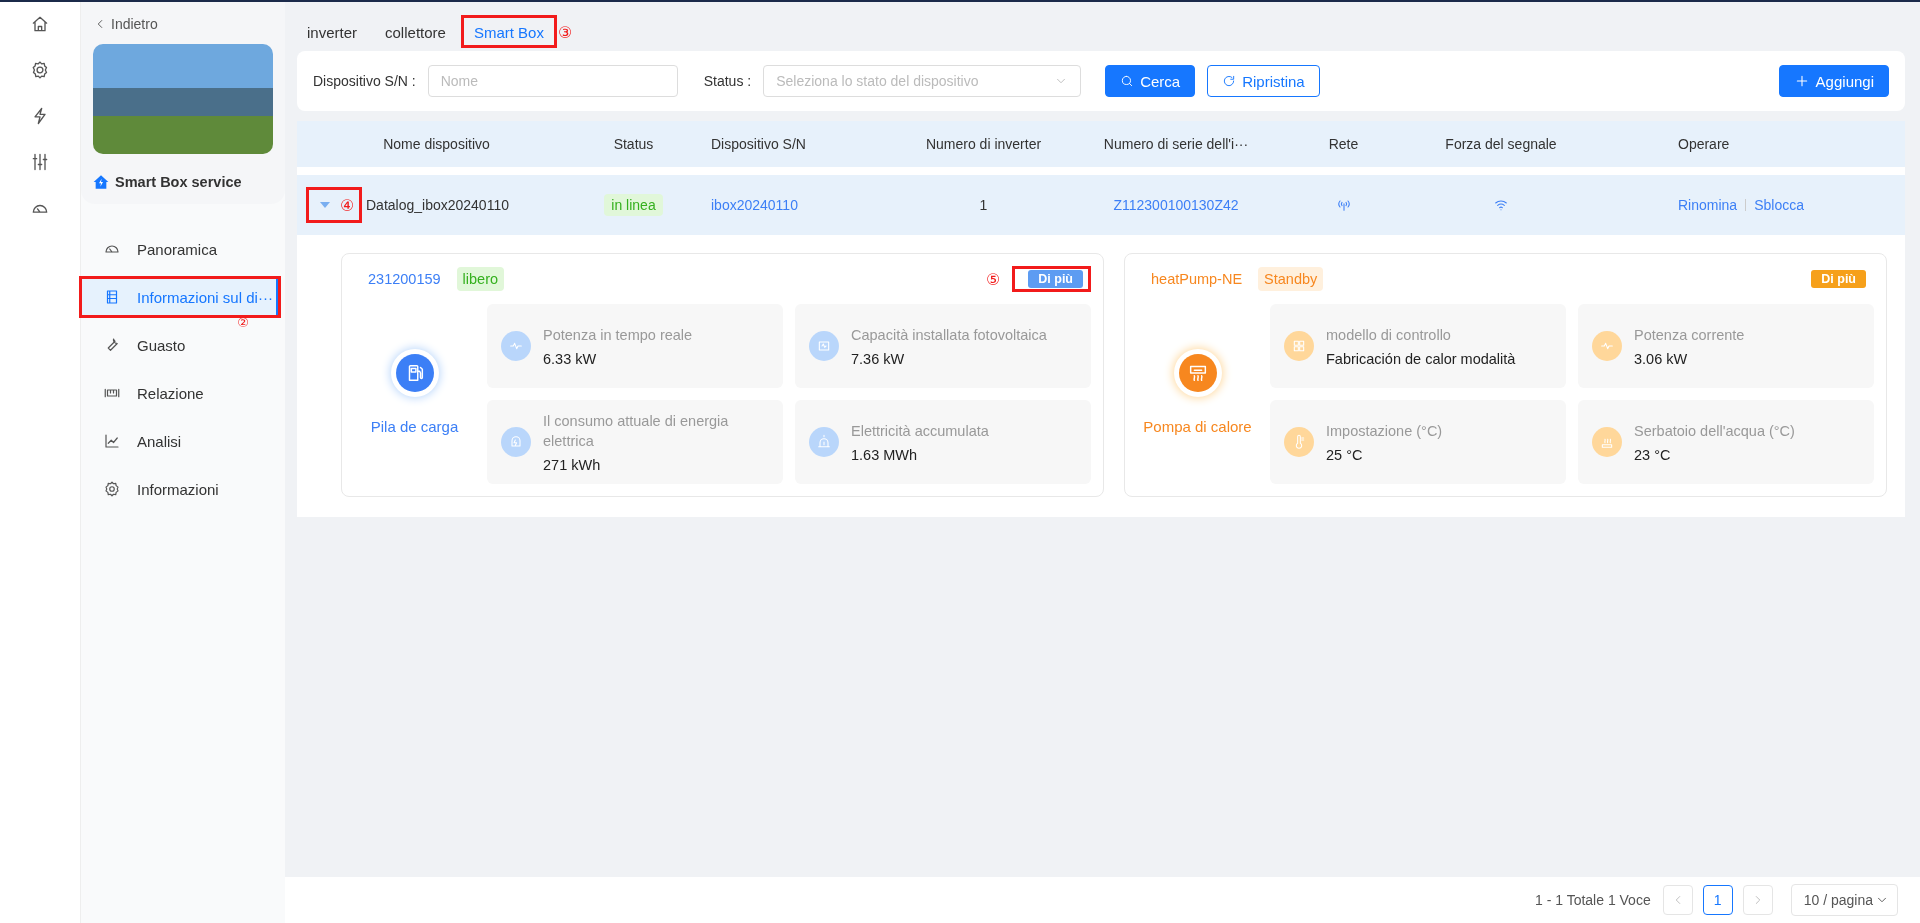 The width and height of the screenshot is (1920, 923). I want to click on table-cell: Datalog_ibox20240110, so click(437, 205).